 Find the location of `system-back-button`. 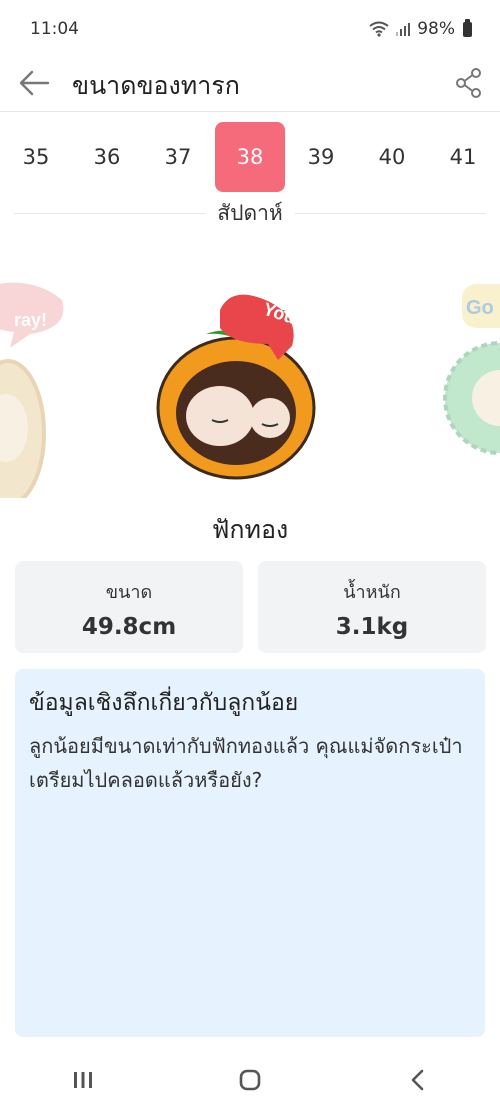

system-back-button is located at coordinates (417, 1080).